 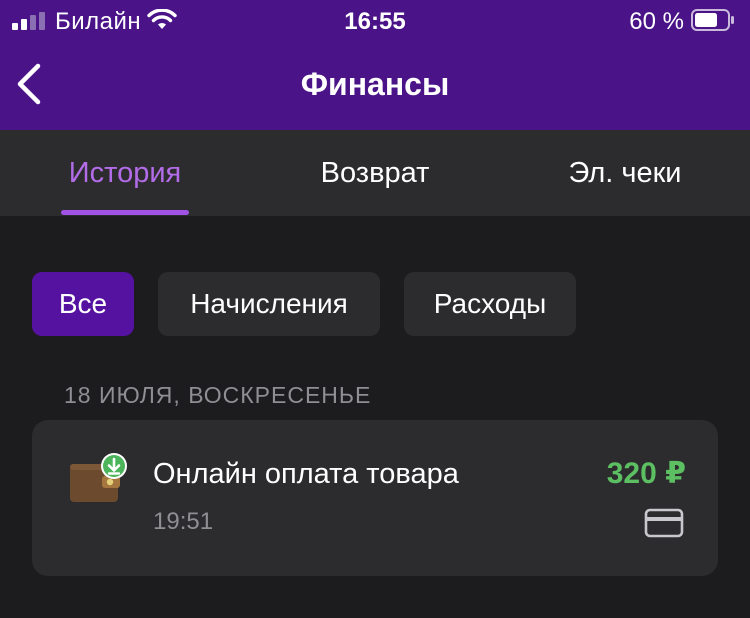 What do you see at coordinates (269, 304) in the screenshot?
I see `filter-accruals-chip: Начисления` at bounding box center [269, 304].